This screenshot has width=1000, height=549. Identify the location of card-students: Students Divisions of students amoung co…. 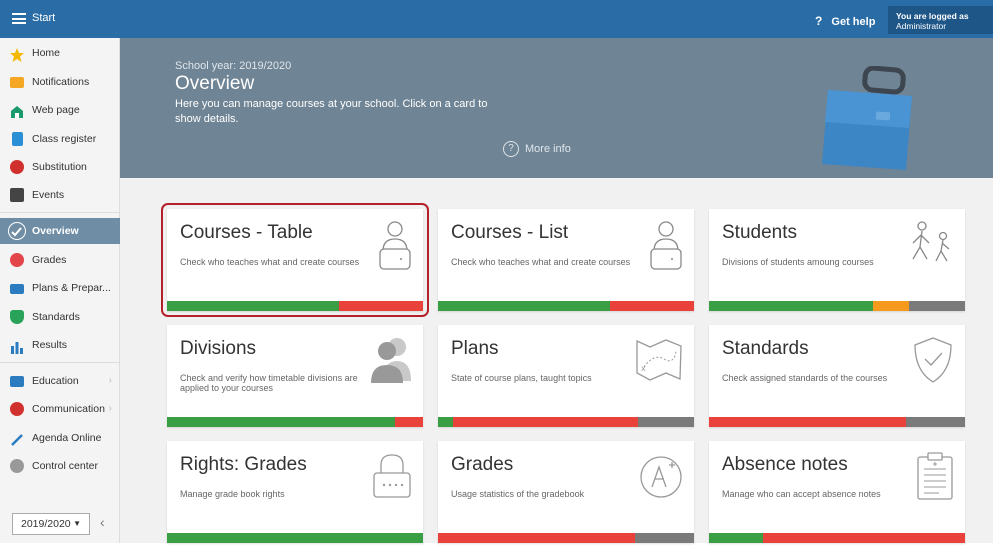
(837, 260).